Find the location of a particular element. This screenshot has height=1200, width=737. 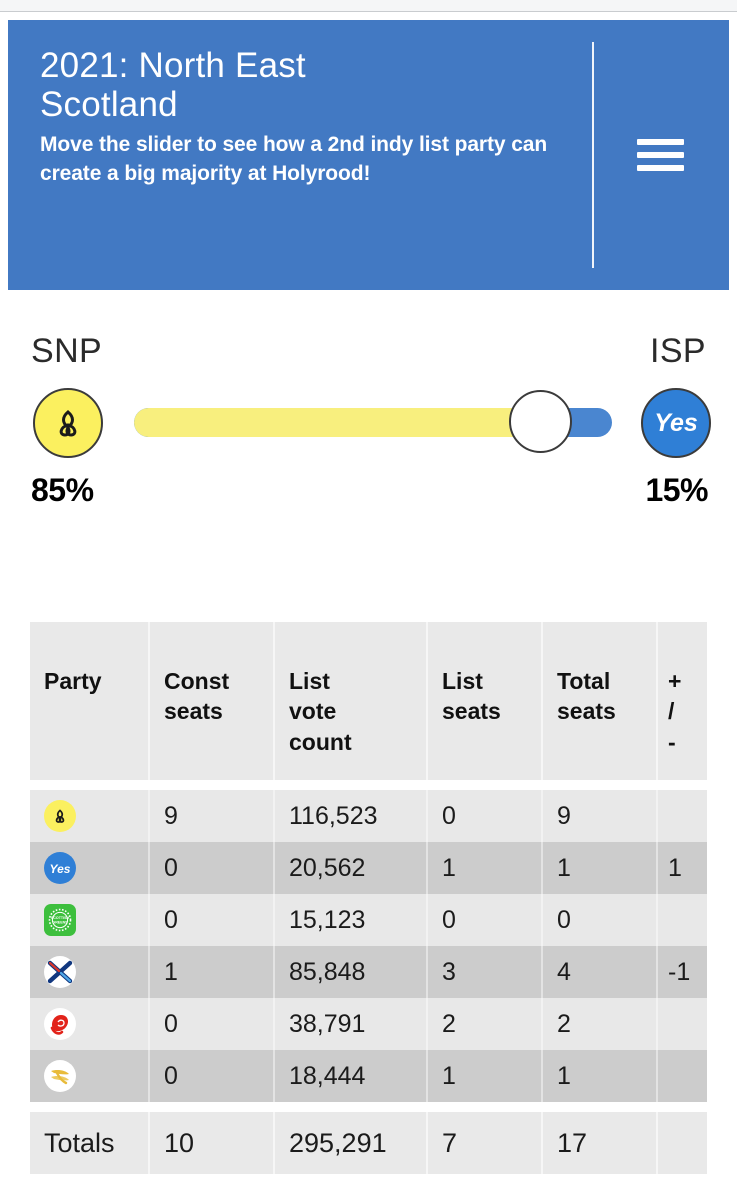

labour-rose-icon is located at coordinates (60, 1024).